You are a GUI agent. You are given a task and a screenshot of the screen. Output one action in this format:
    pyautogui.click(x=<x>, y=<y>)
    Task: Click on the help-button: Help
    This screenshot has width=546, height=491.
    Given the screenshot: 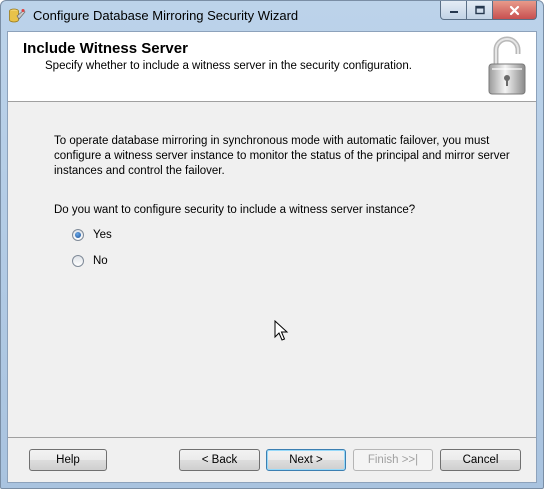 What is the action you would take?
    pyautogui.click(x=68, y=460)
    